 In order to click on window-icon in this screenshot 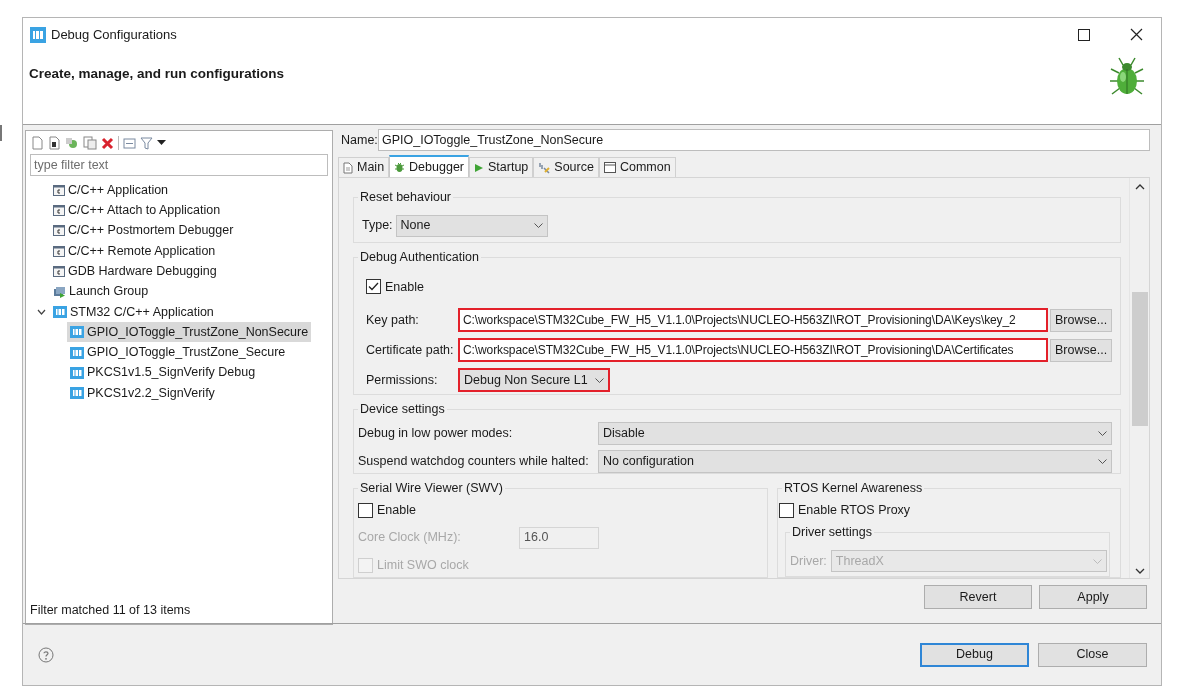, I will do `click(609, 167)`.